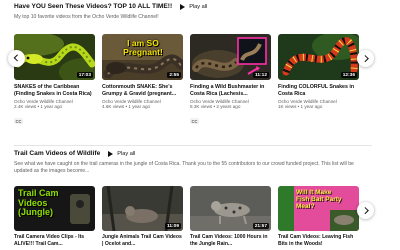 This screenshot has width=400, height=250. Describe the element at coordinates (54, 57) in the screenshot. I see `video-thumbnail: 17:03` at that location.